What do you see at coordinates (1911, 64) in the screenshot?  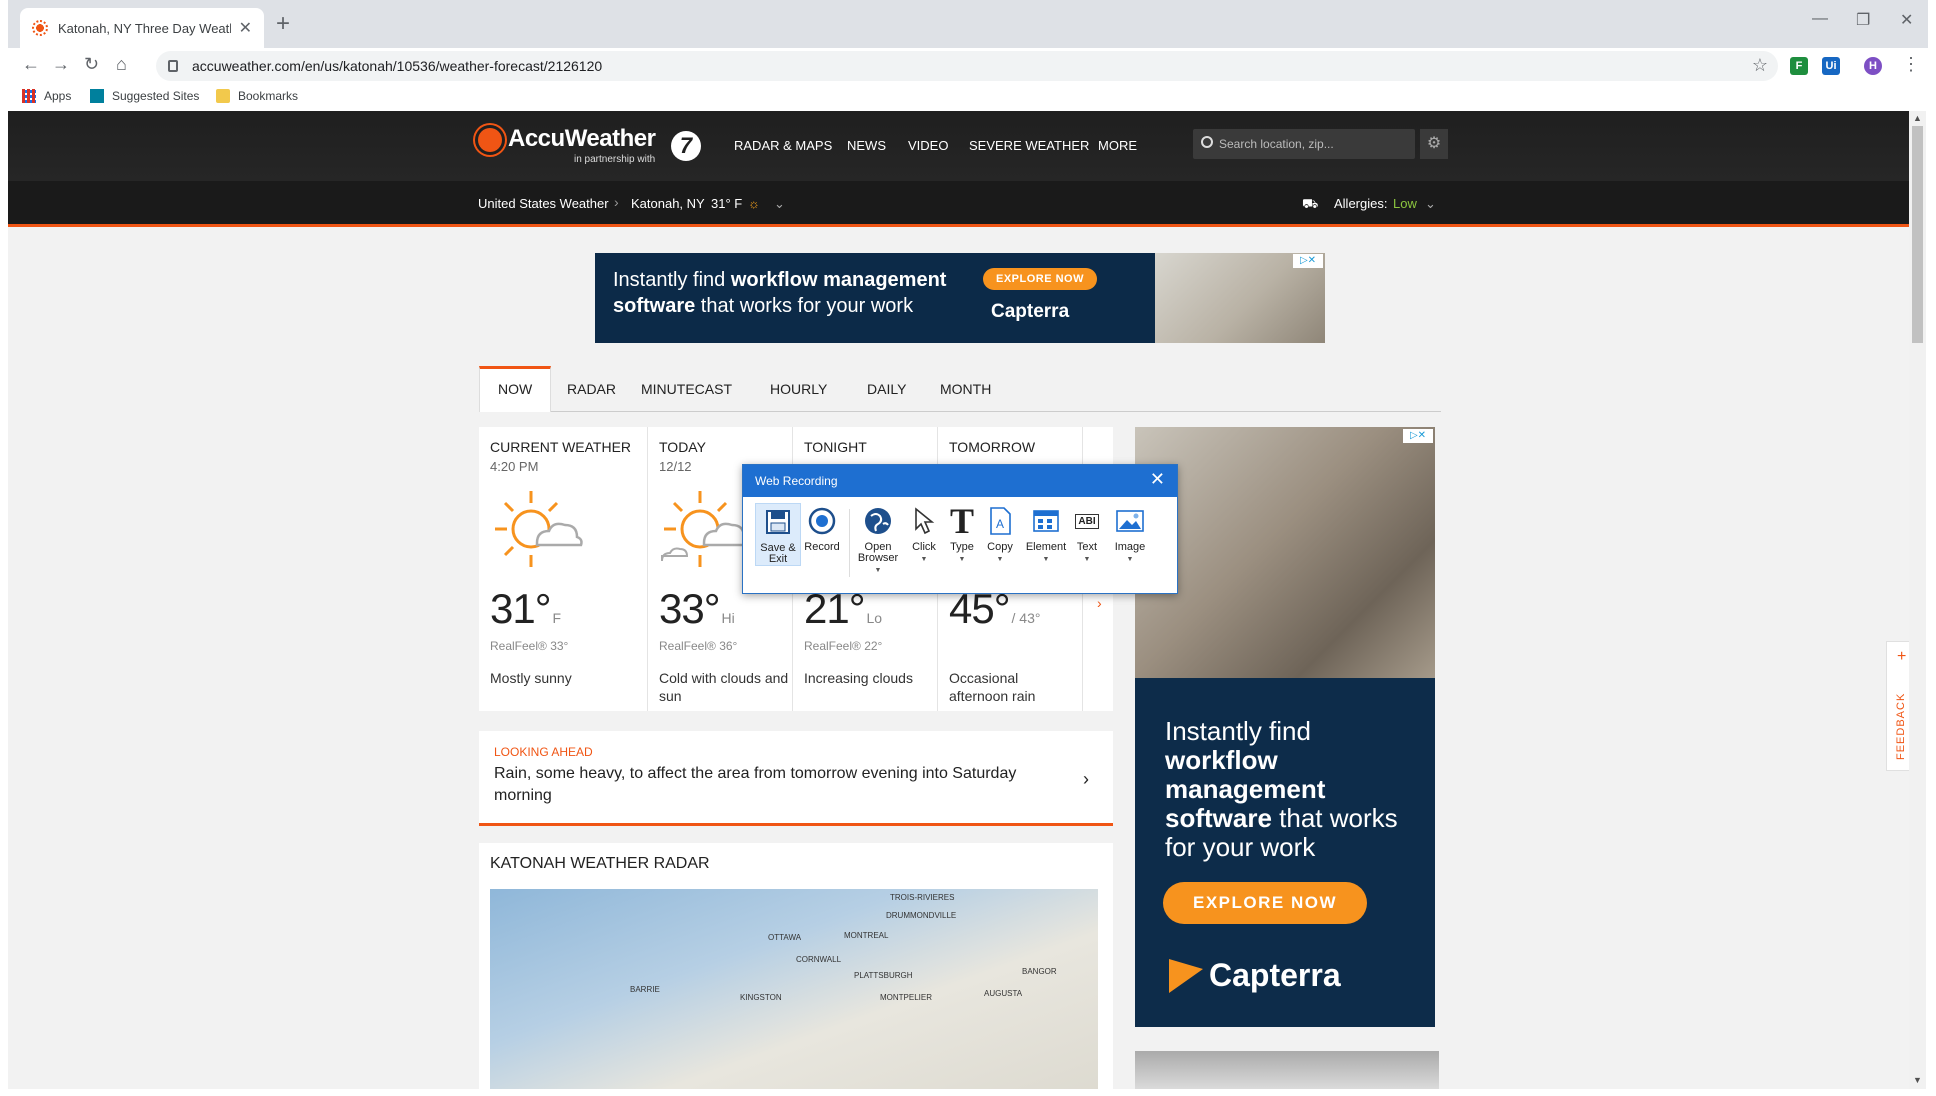 I see `browser-menu-icon: ⋮` at bounding box center [1911, 64].